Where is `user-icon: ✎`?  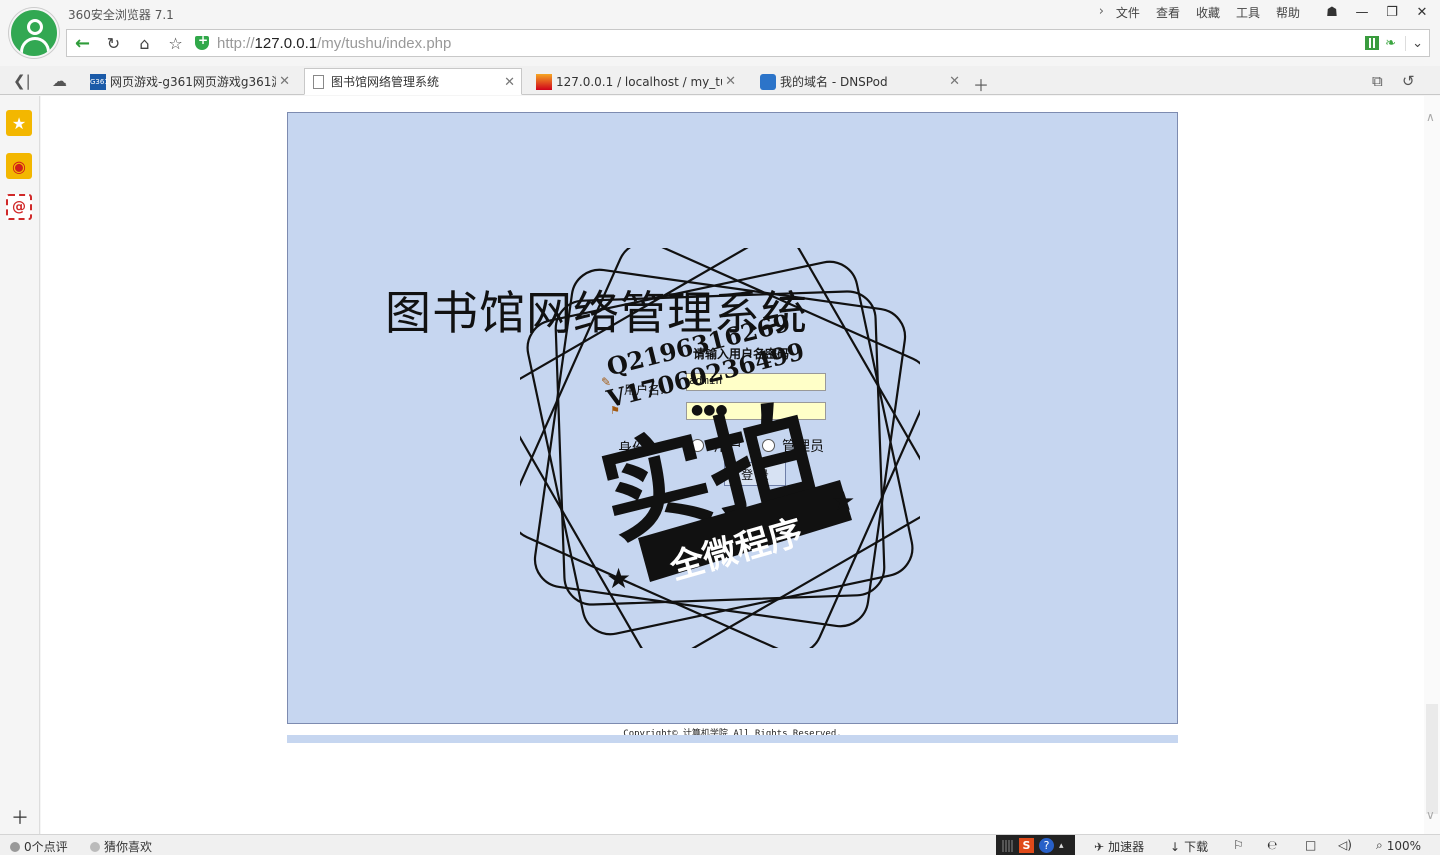
user-icon: ✎ is located at coordinates (606, 382).